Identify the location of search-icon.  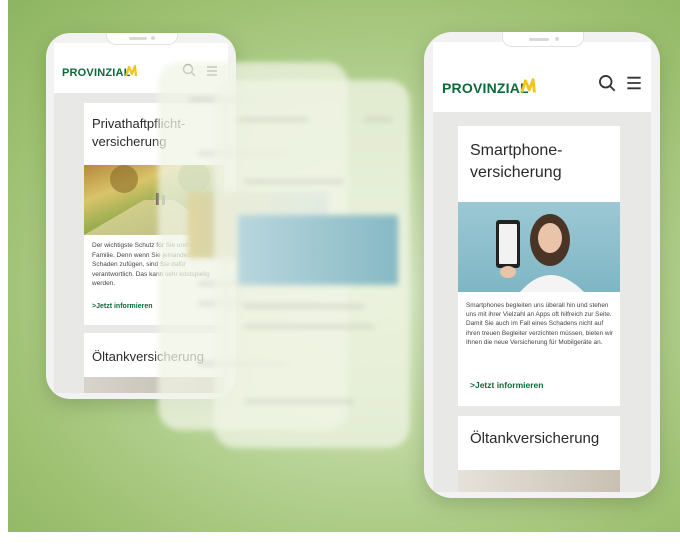
(607, 85).